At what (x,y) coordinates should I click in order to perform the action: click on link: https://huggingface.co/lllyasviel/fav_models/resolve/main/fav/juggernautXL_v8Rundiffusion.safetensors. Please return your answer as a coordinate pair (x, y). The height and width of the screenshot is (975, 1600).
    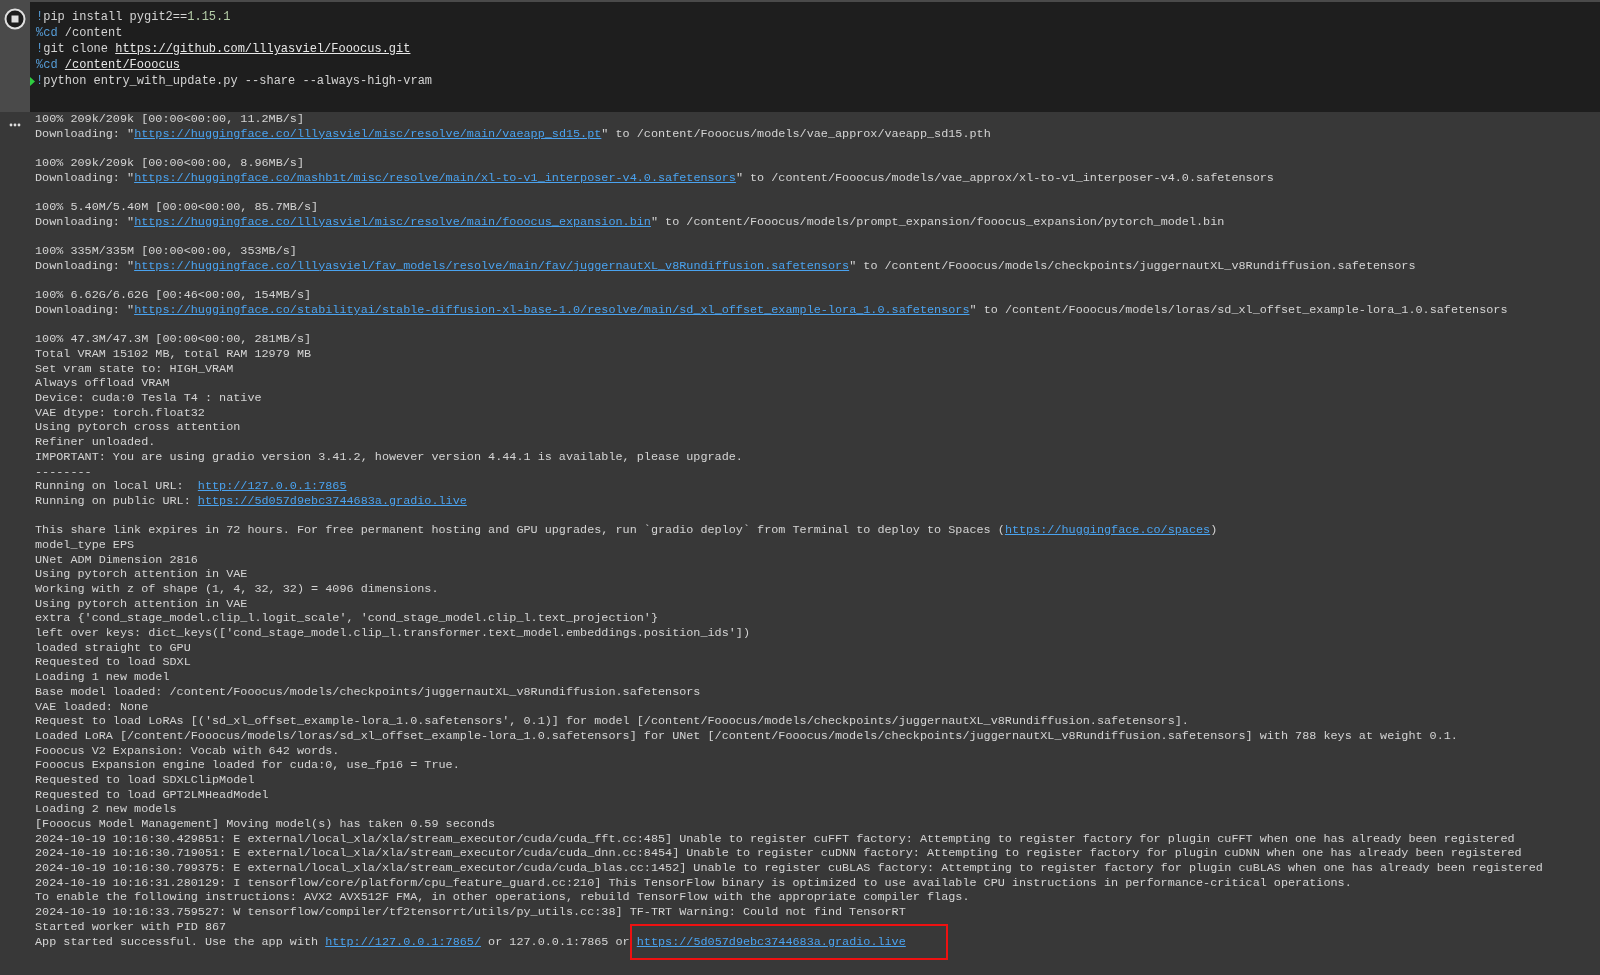
    Looking at the image, I should click on (492, 265).